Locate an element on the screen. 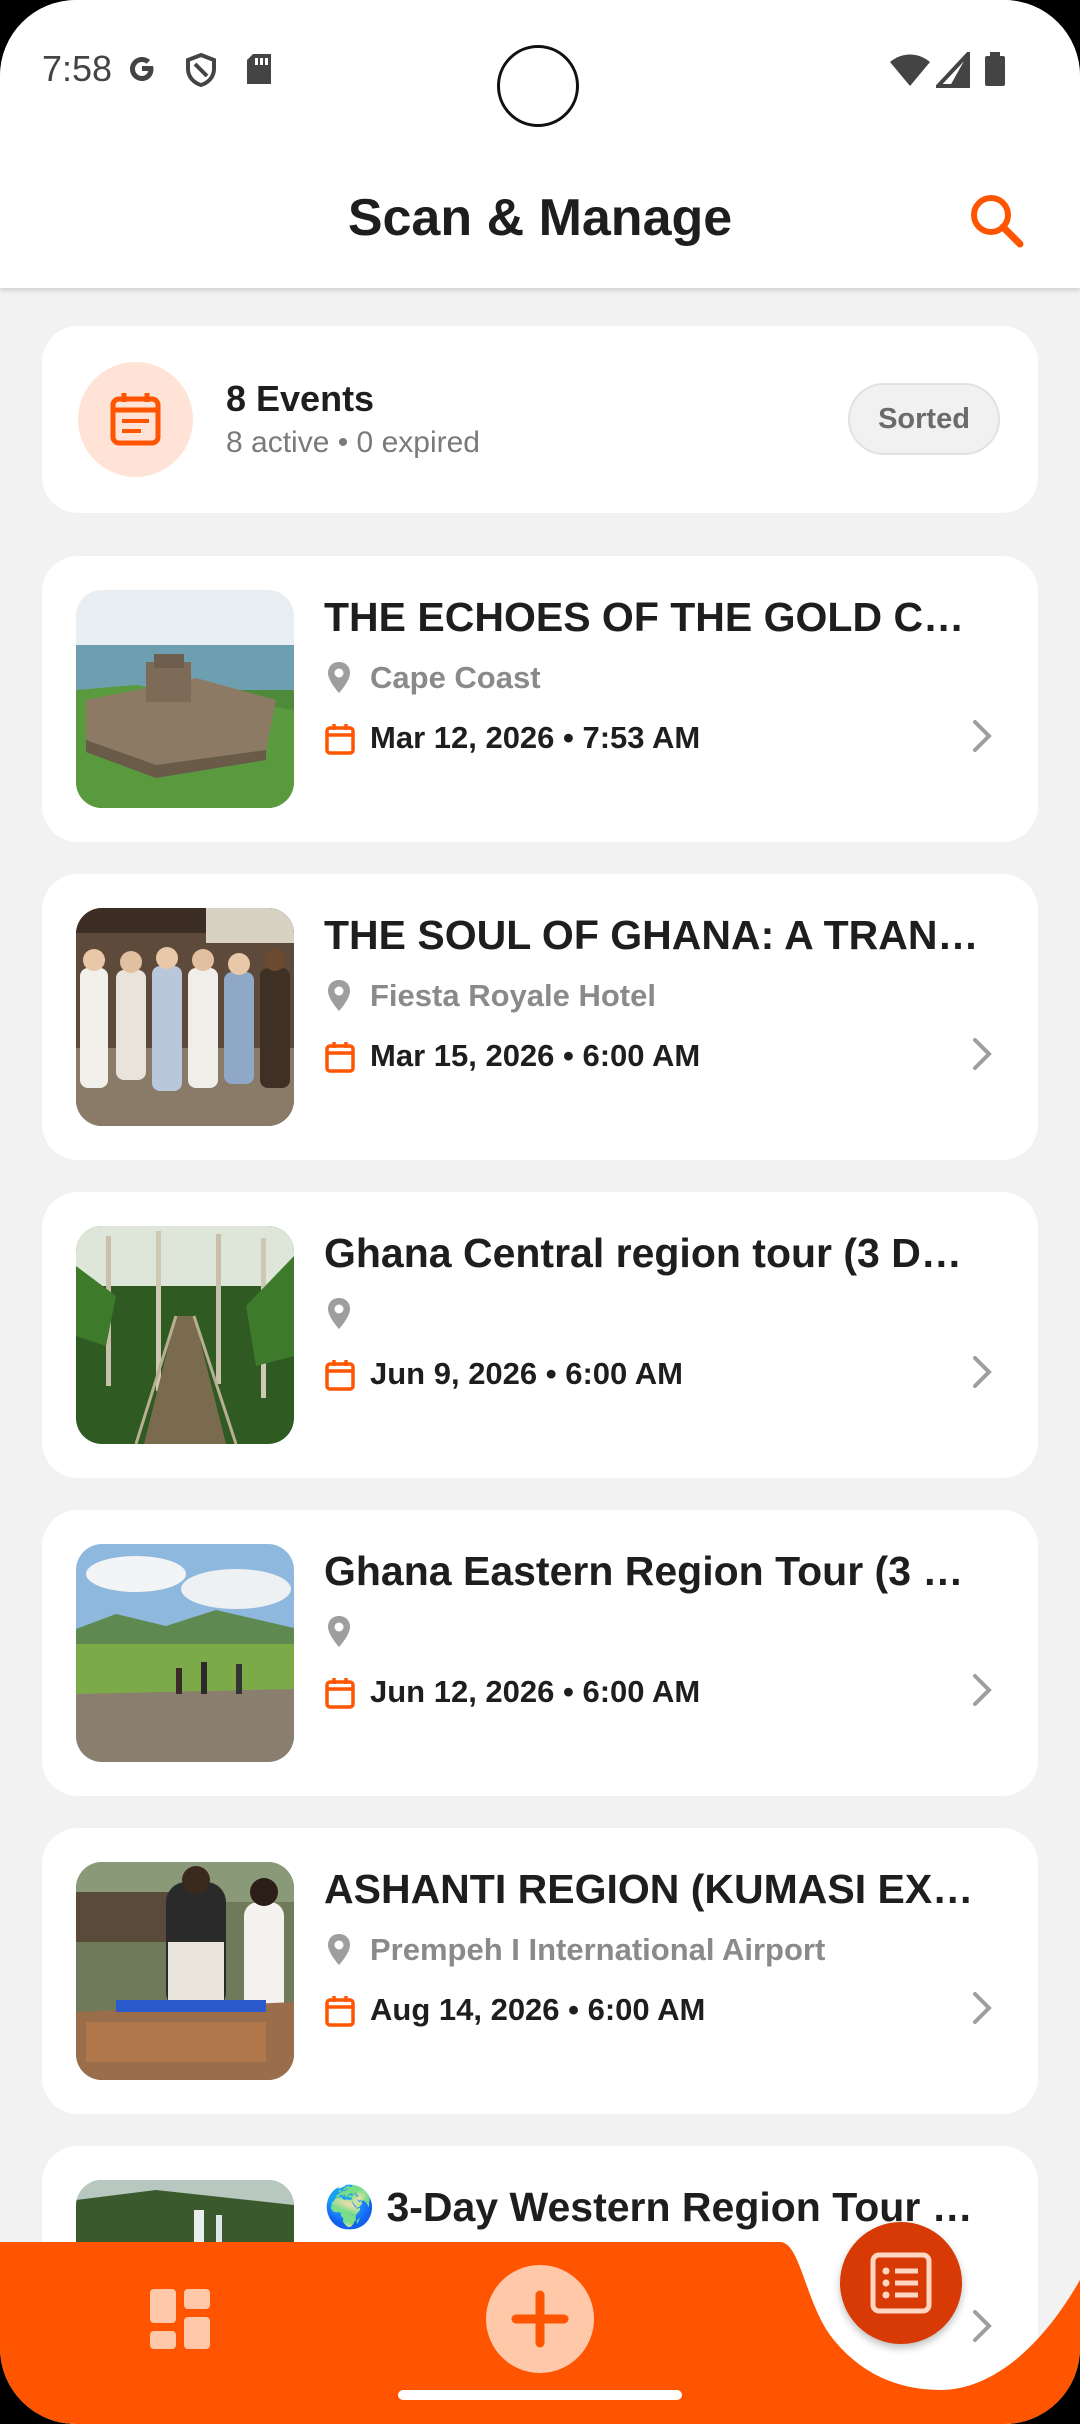 The image size is (1080, 2424). event-location: Prempeh I International Airport is located at coordinates (598, 1949).